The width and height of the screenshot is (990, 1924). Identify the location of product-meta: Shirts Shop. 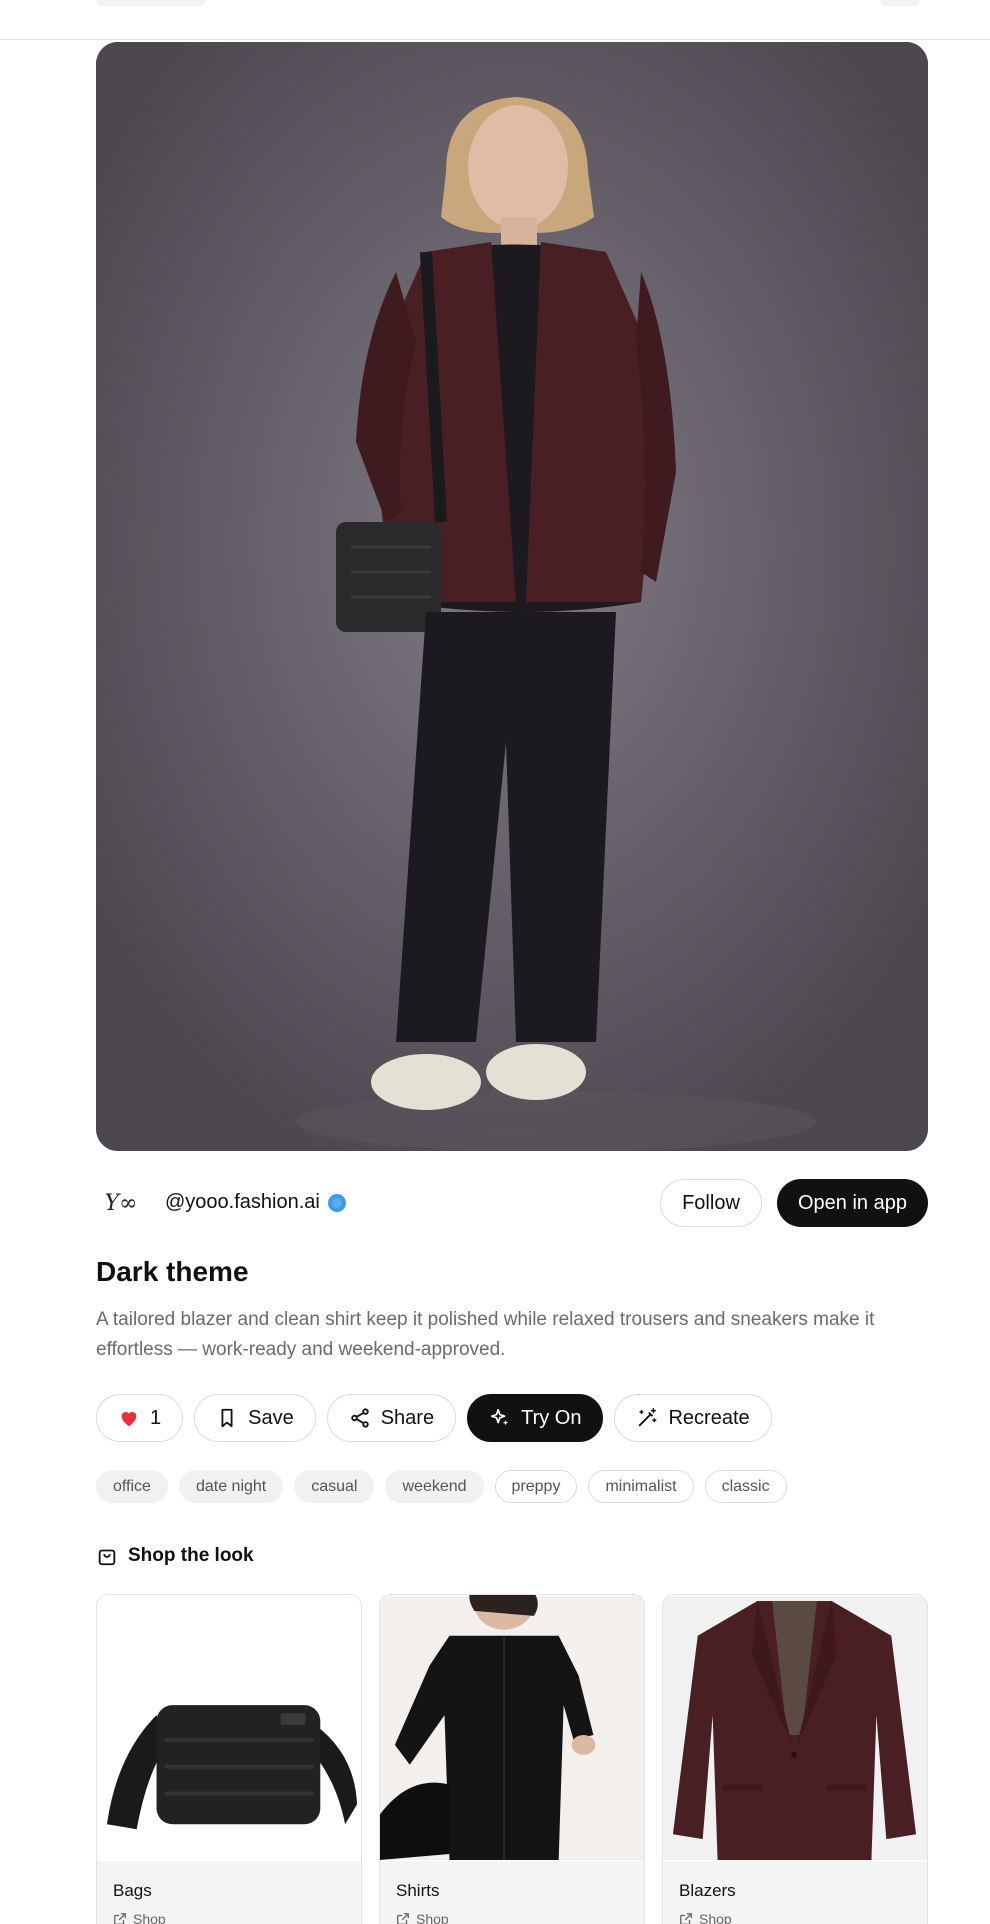
(512, 1892).